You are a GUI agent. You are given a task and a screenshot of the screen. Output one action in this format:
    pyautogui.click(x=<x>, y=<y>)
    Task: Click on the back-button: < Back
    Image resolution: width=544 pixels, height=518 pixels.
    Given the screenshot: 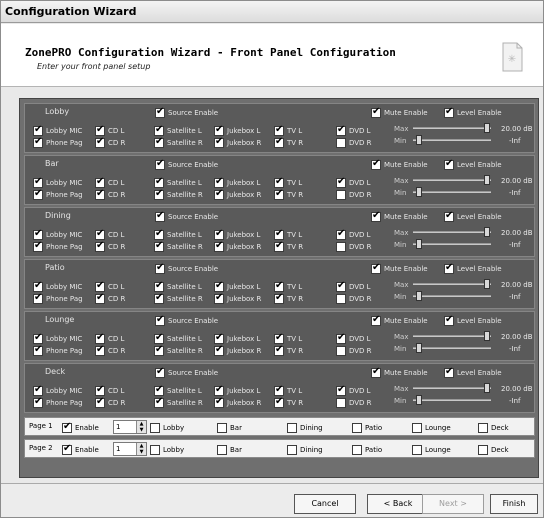 What is the action you would take?
    pyautogui.click(x=398, y=504)
    